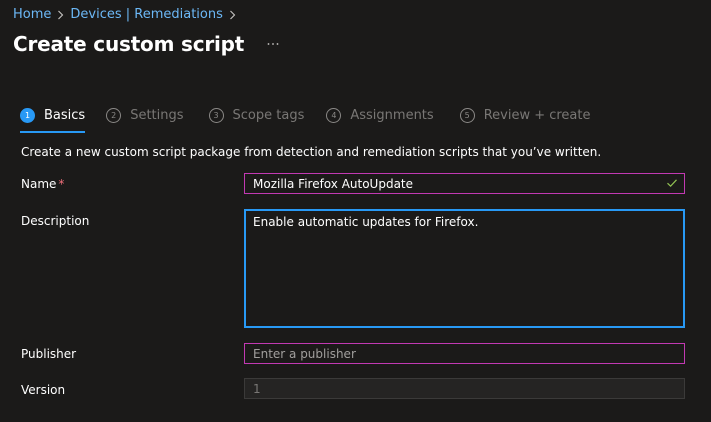 The width and height of the screenshot is (711, 422). I want to click on step-number-badge: 2, so click(114, 115).